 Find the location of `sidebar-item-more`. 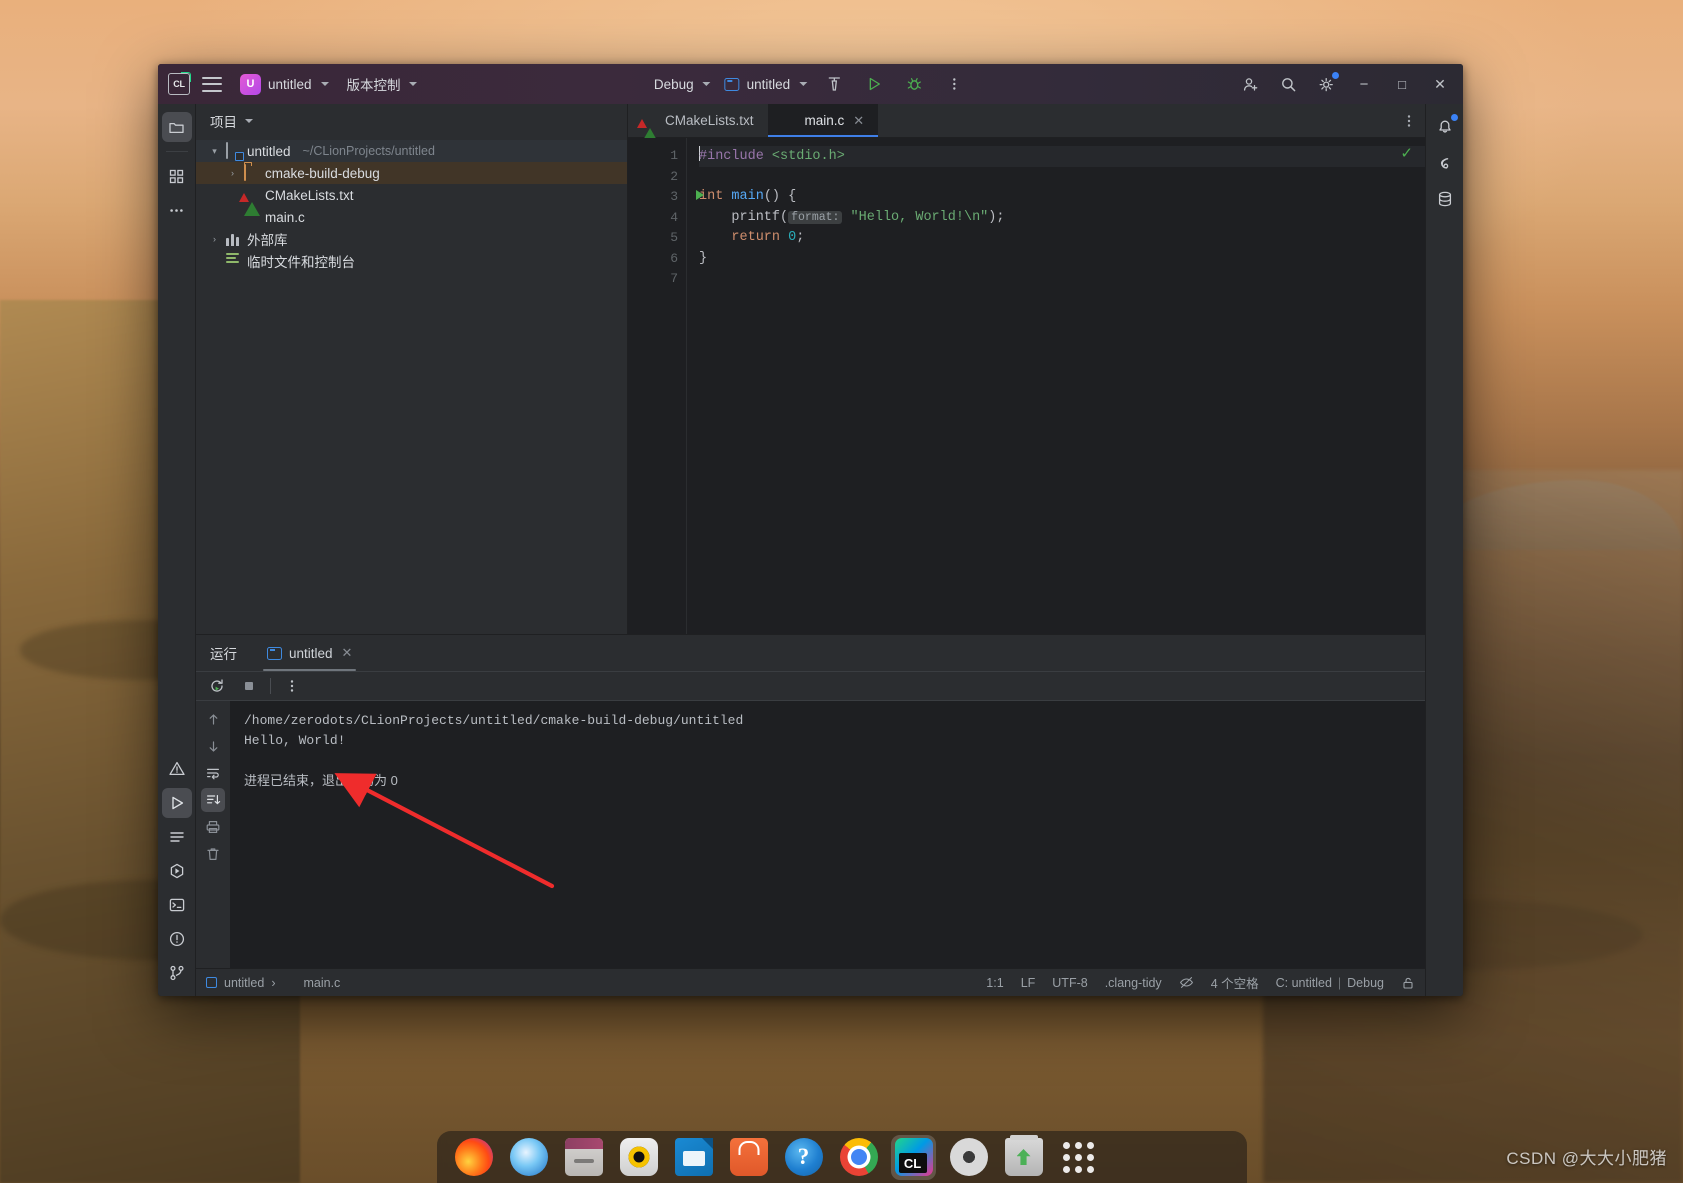

sidebar-item-more is located at coordinates (177, 210).